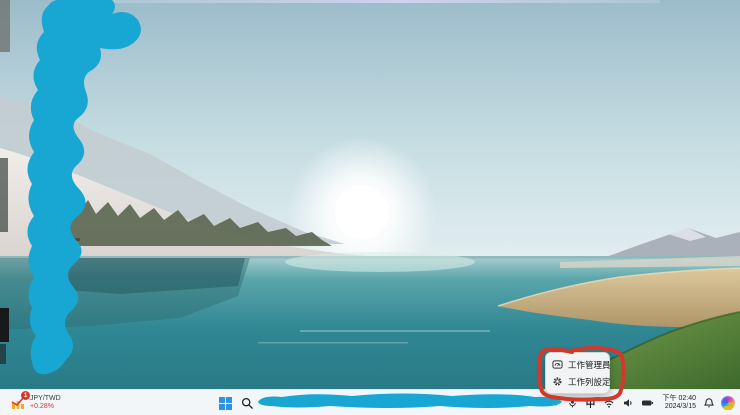  Describe the element at coordinates (362, 212) in the screenshot. I see `sun` at that location.